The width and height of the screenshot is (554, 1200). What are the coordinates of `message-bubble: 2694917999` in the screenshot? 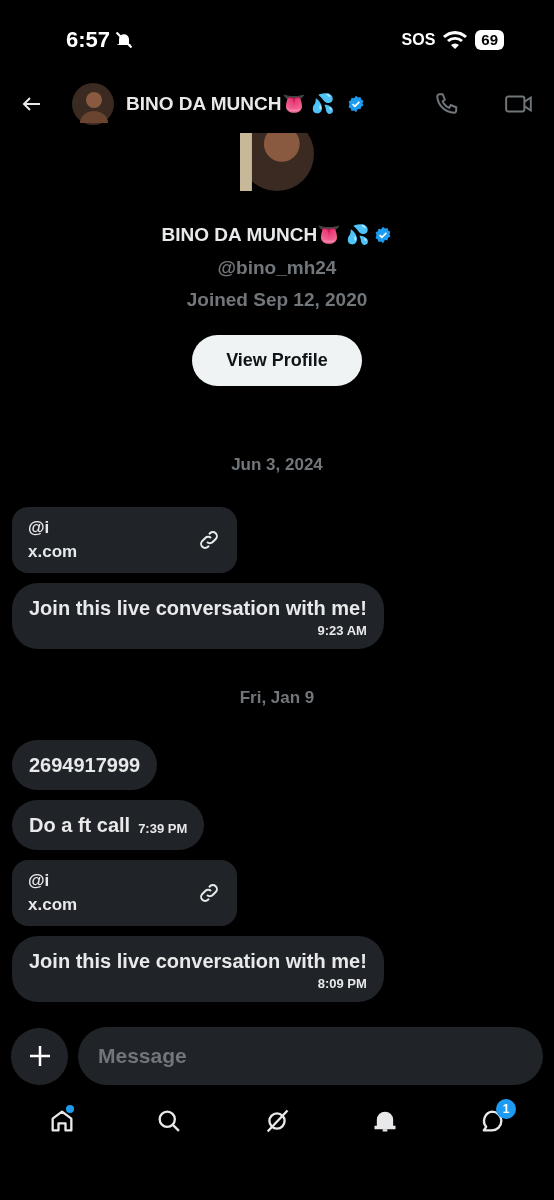 It's located at (85, 765).